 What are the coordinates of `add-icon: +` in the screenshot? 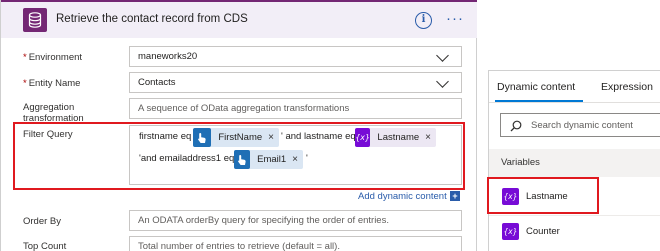 It's located at (455, 196).